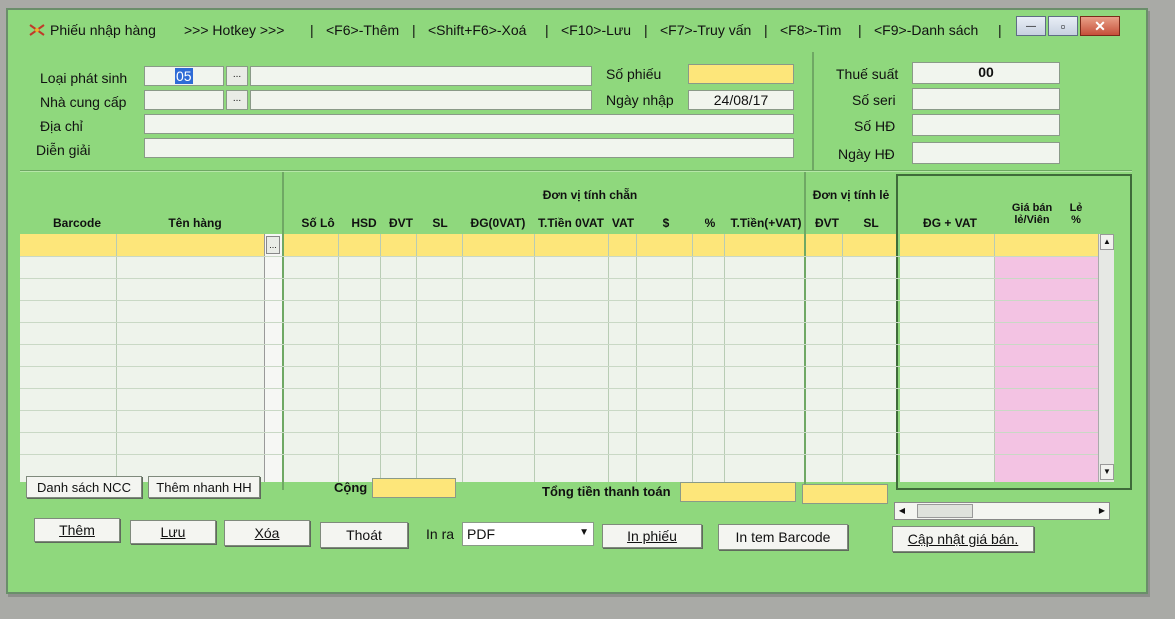 Image resolution: width=1175 pixels, height=619 pixels. I want to click on window-title: Phiếu nhập hàng, so click(103, 30).